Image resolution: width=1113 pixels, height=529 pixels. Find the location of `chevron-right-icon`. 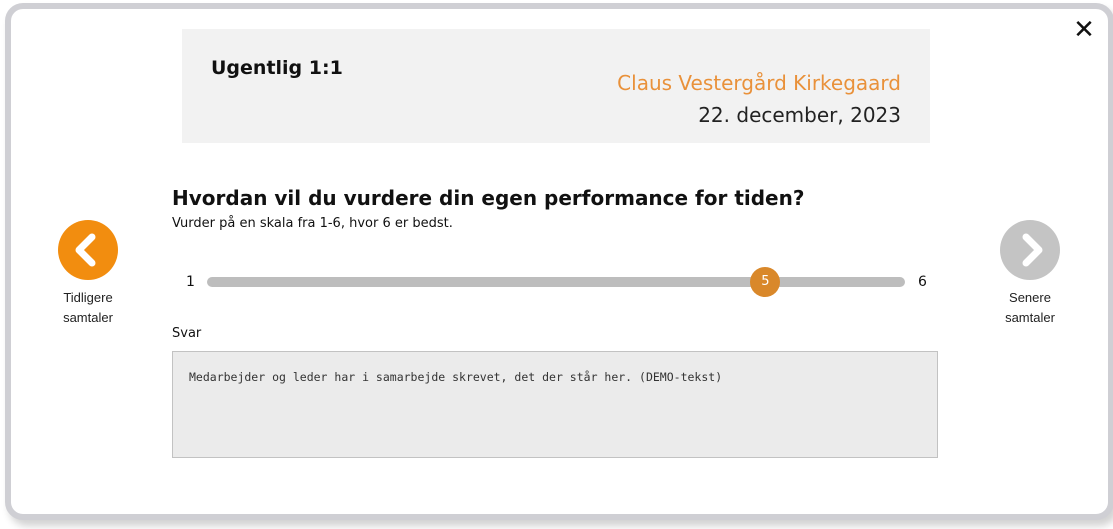

chevron-right-icon is located at coordinates (1032, 250).